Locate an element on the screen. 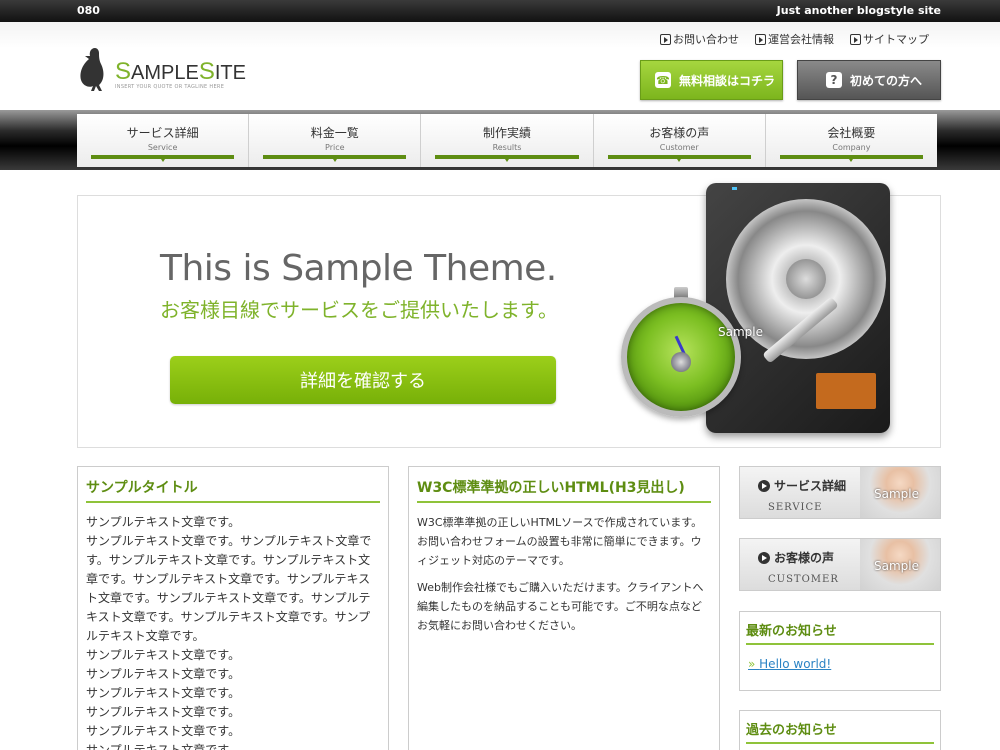 The image size is (1000, 750). nav-item-sublabel: Customer is located at coordinates (679, 147).